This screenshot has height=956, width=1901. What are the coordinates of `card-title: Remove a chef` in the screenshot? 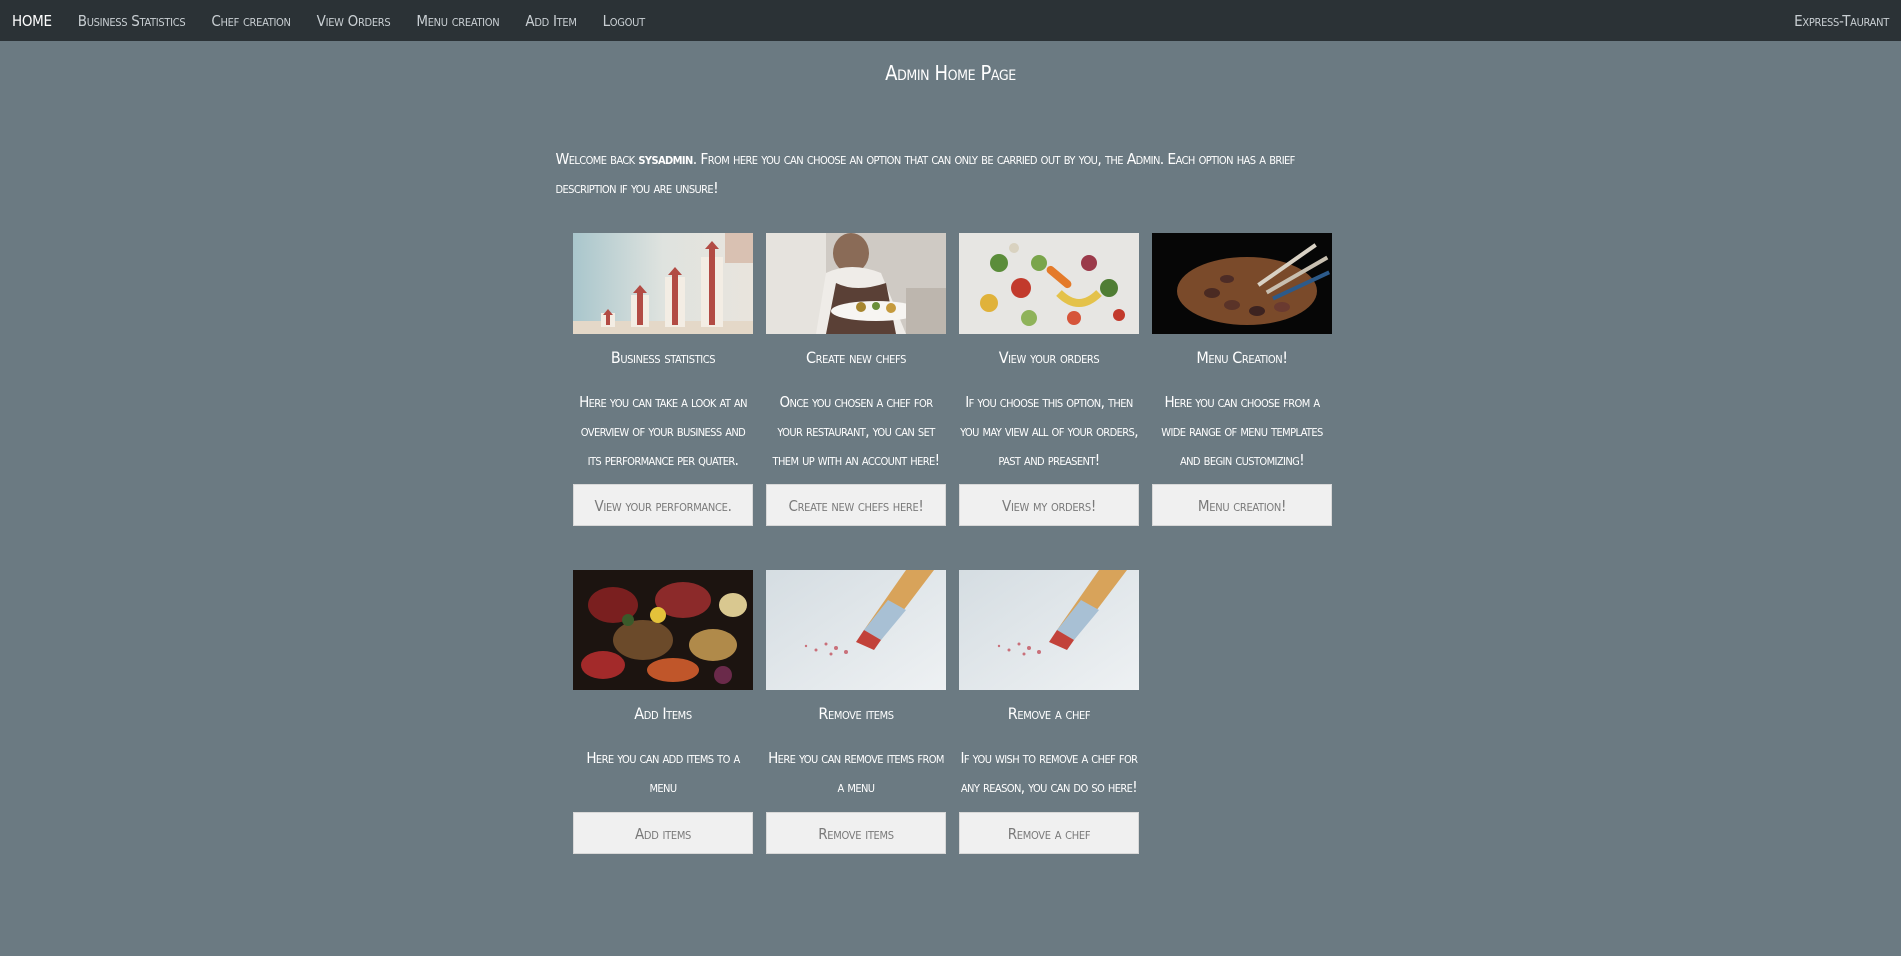 It's located at (1049, 713).